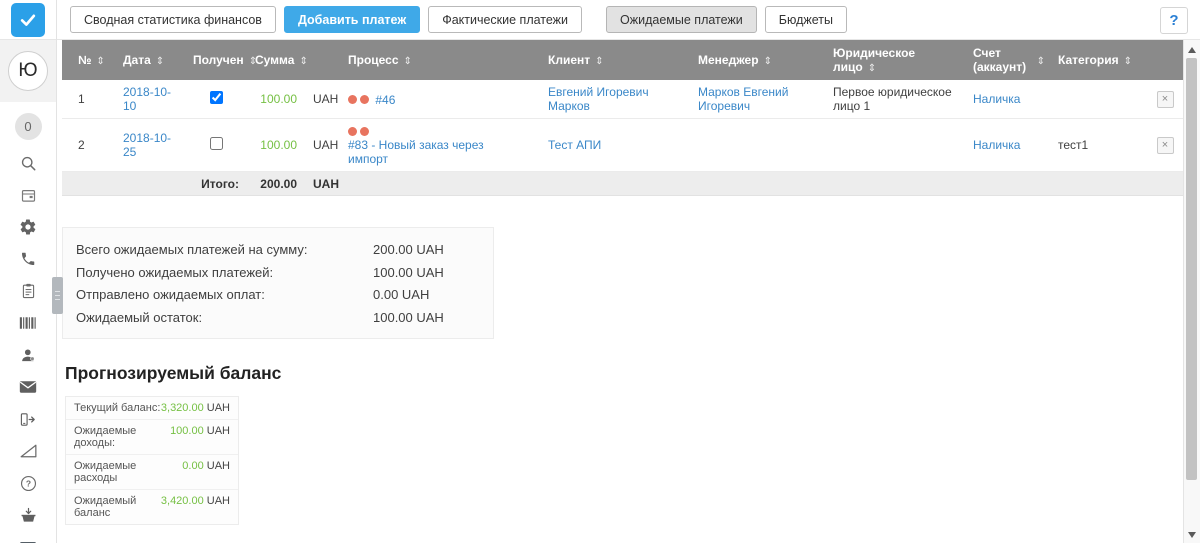 This screenshot has height=543, width=1200. What do you see at coordinates (147, 99) in the screenshot?
I see `date-link: 2018-10-10` at bounding box center [147, 99].